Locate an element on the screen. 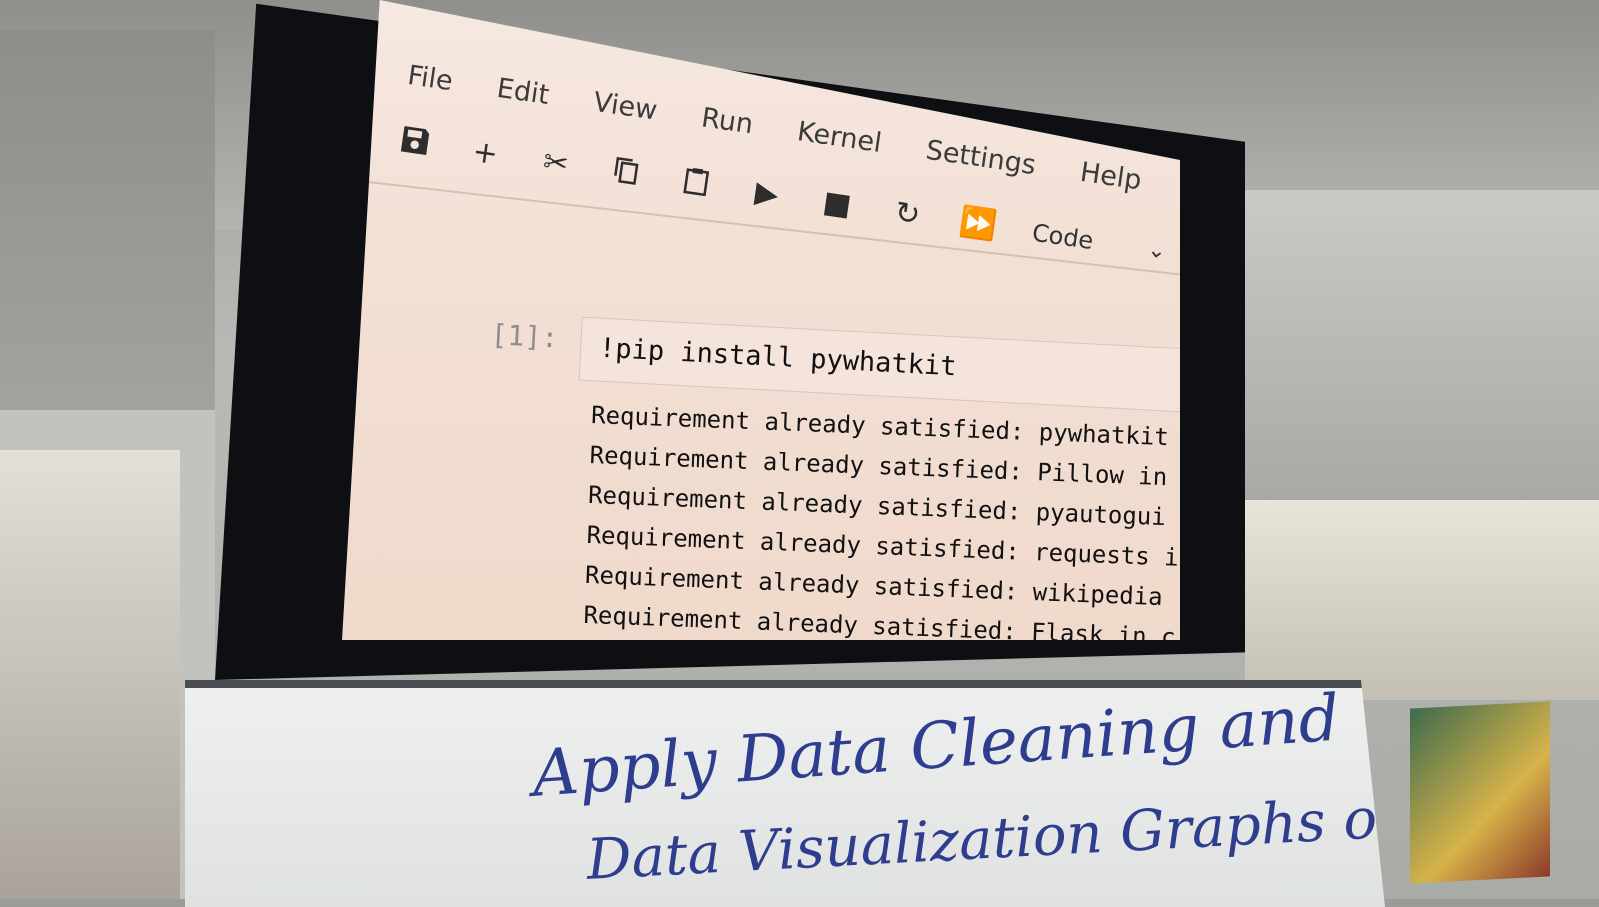 The width and height of the screenshot is (1599, 907). chevron-down-icon: ⌄ is located at coordinates (1157, 250).